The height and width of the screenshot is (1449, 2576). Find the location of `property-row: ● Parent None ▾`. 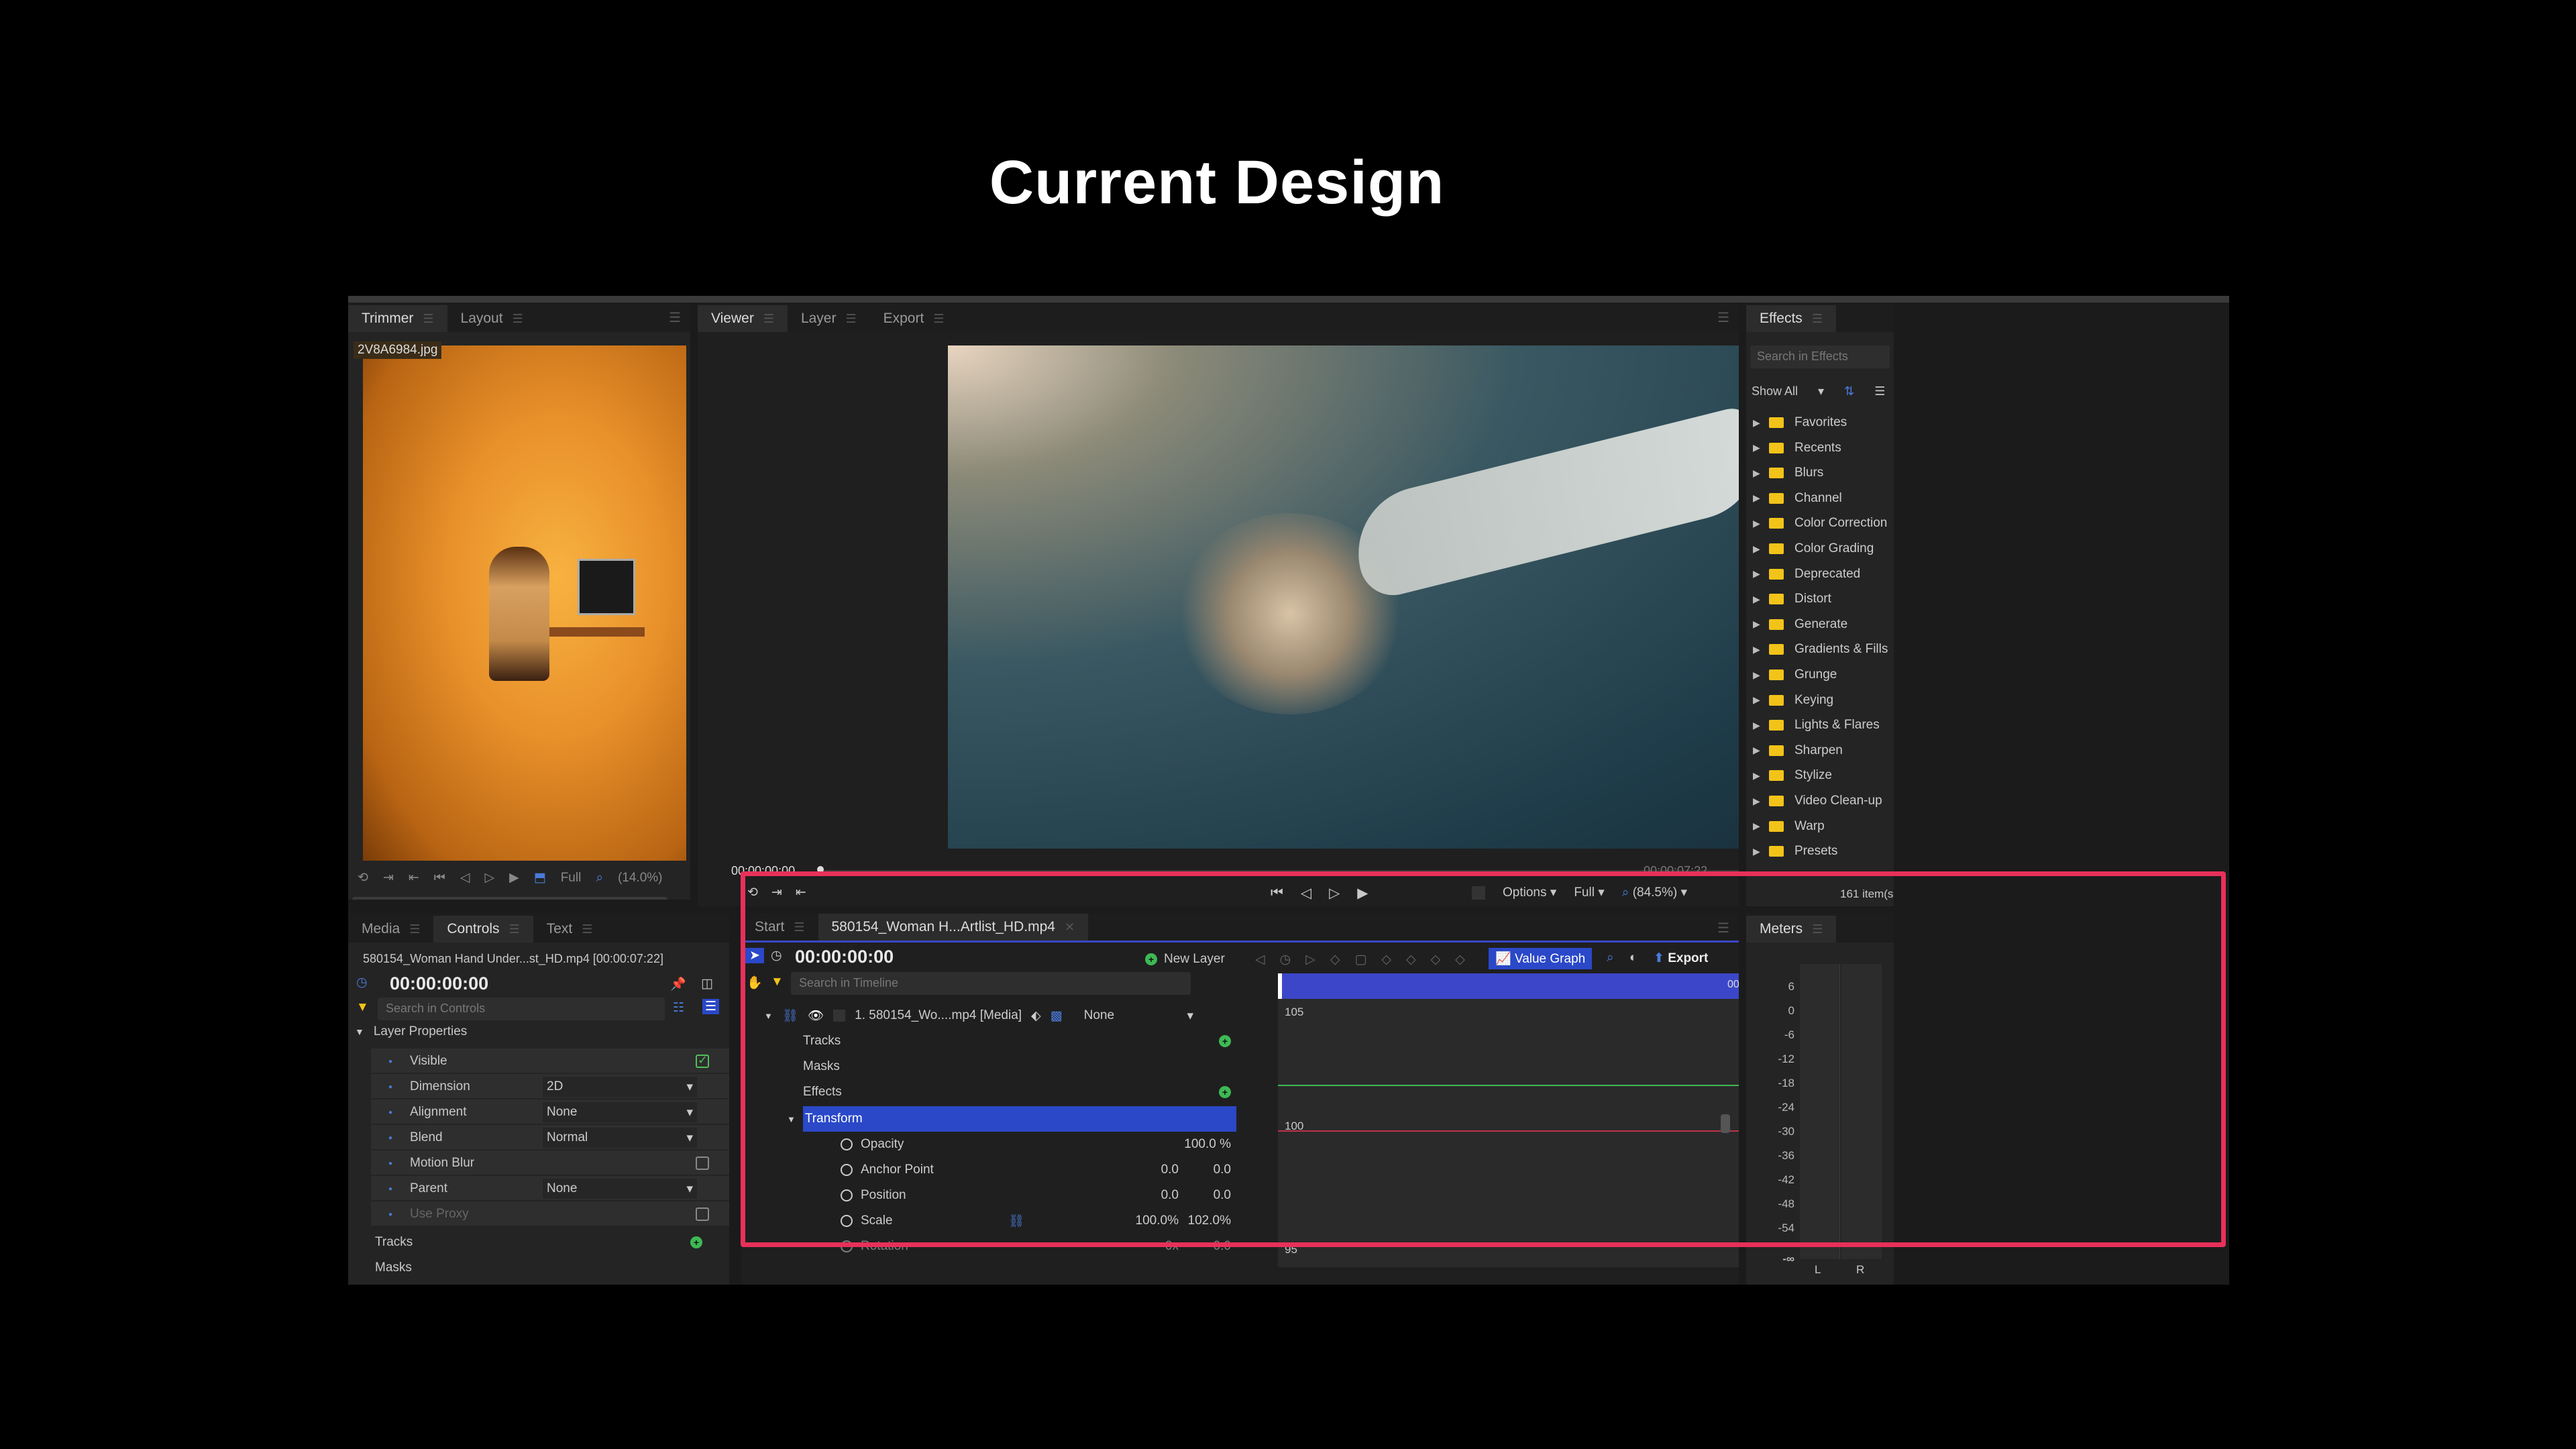

property-row: ● Parent None ▾ is located at coordinates (538, 1188).